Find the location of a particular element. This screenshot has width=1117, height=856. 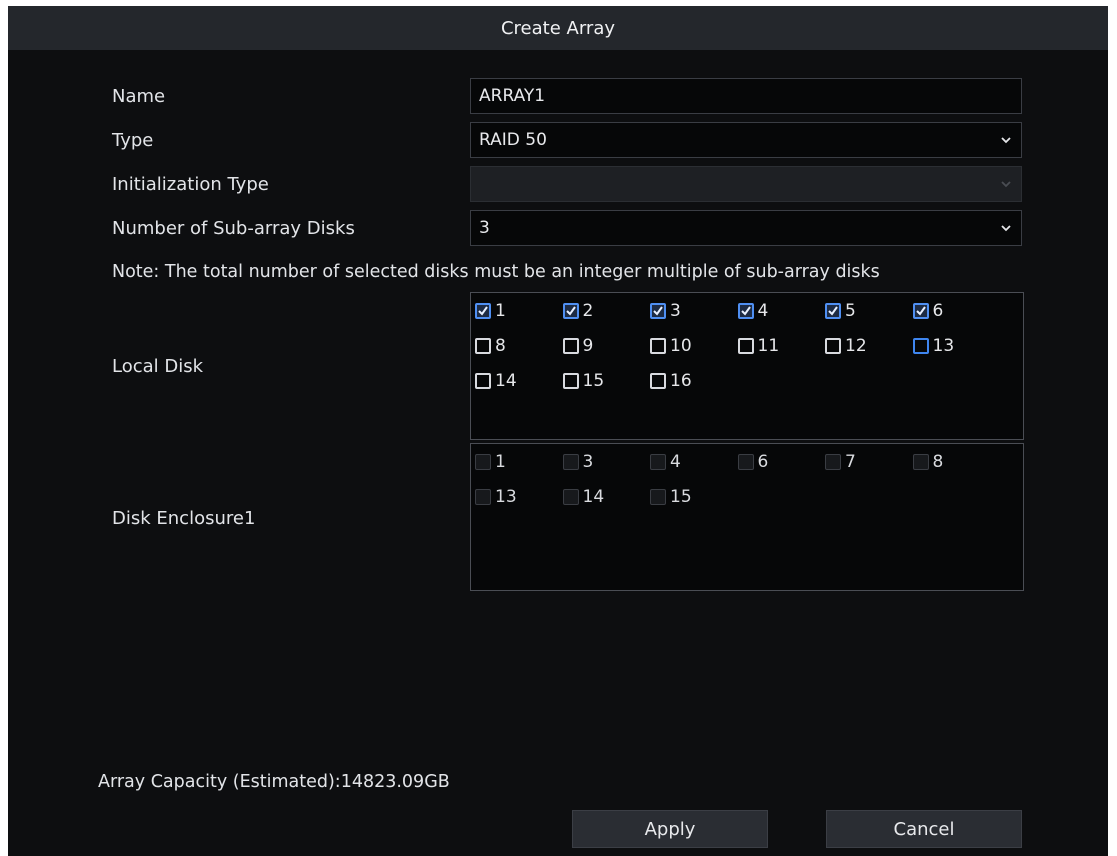

local-disk-label: Local Disk is located at coordinates (158, 366).